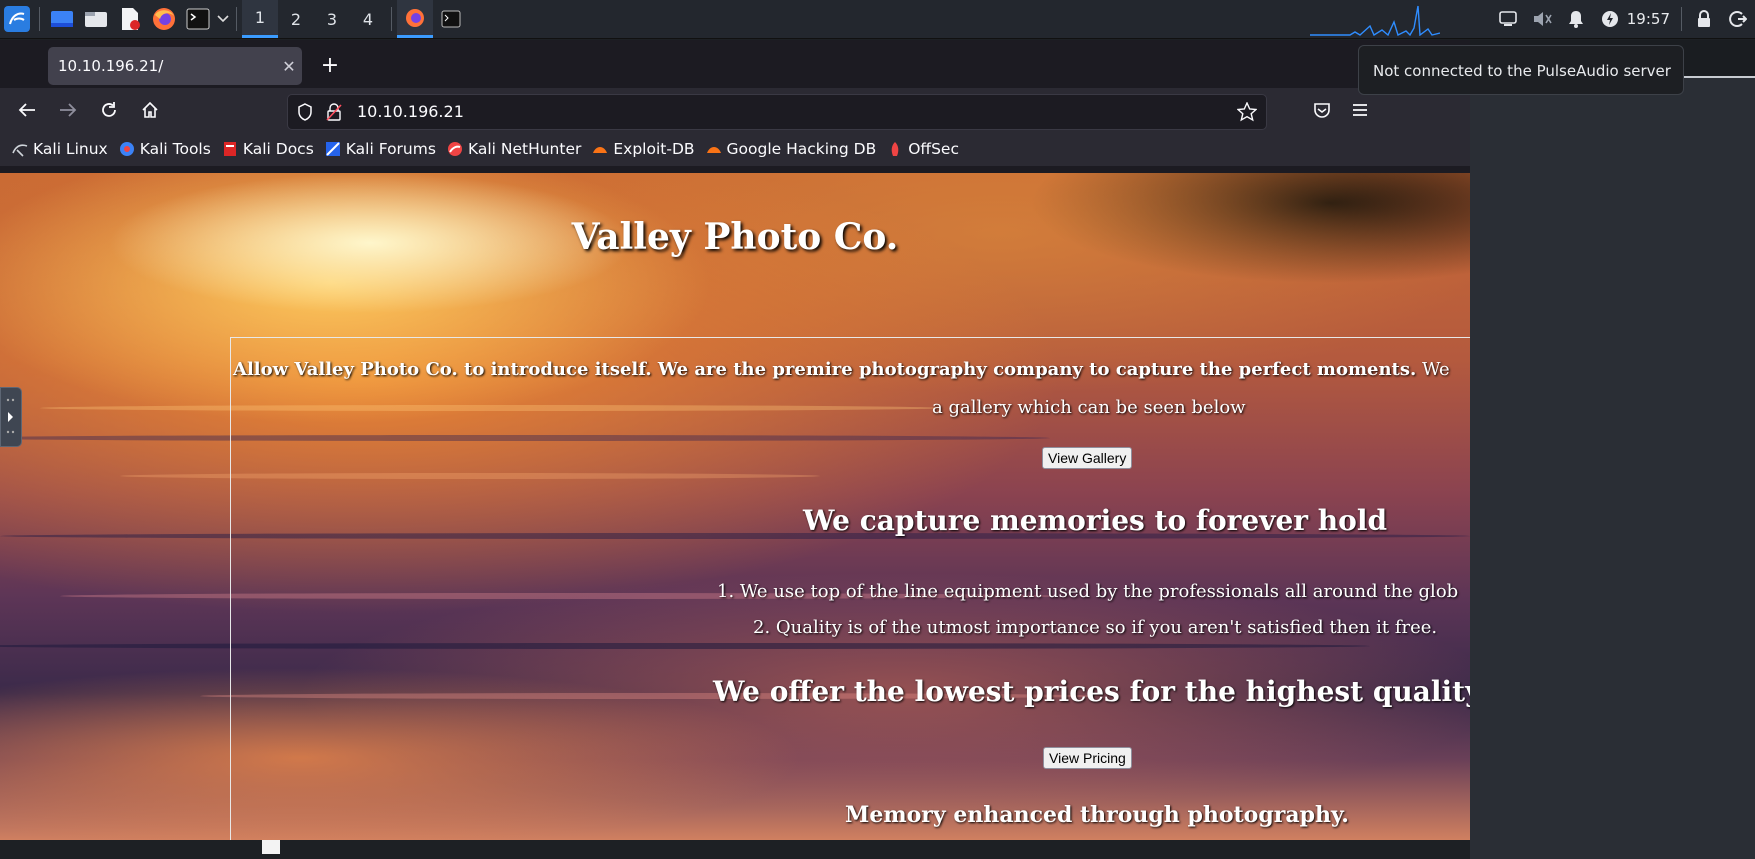  I want to click on kali-dragon-icon, so click(20, 149).